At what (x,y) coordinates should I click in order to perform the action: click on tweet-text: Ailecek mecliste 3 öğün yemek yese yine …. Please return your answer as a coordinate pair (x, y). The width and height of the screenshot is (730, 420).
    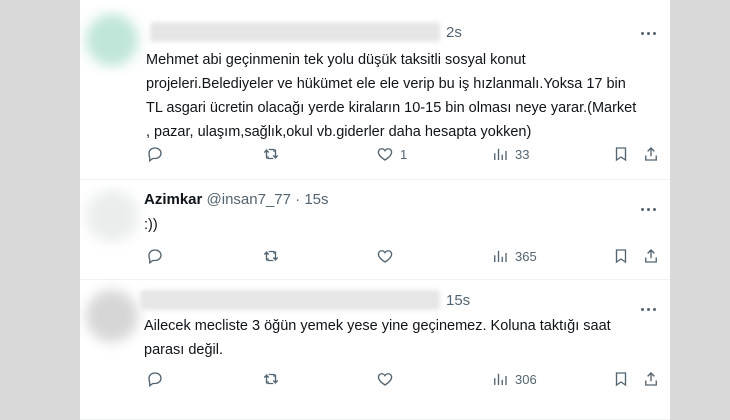
    Looking at the image, I should click on (377, 338).